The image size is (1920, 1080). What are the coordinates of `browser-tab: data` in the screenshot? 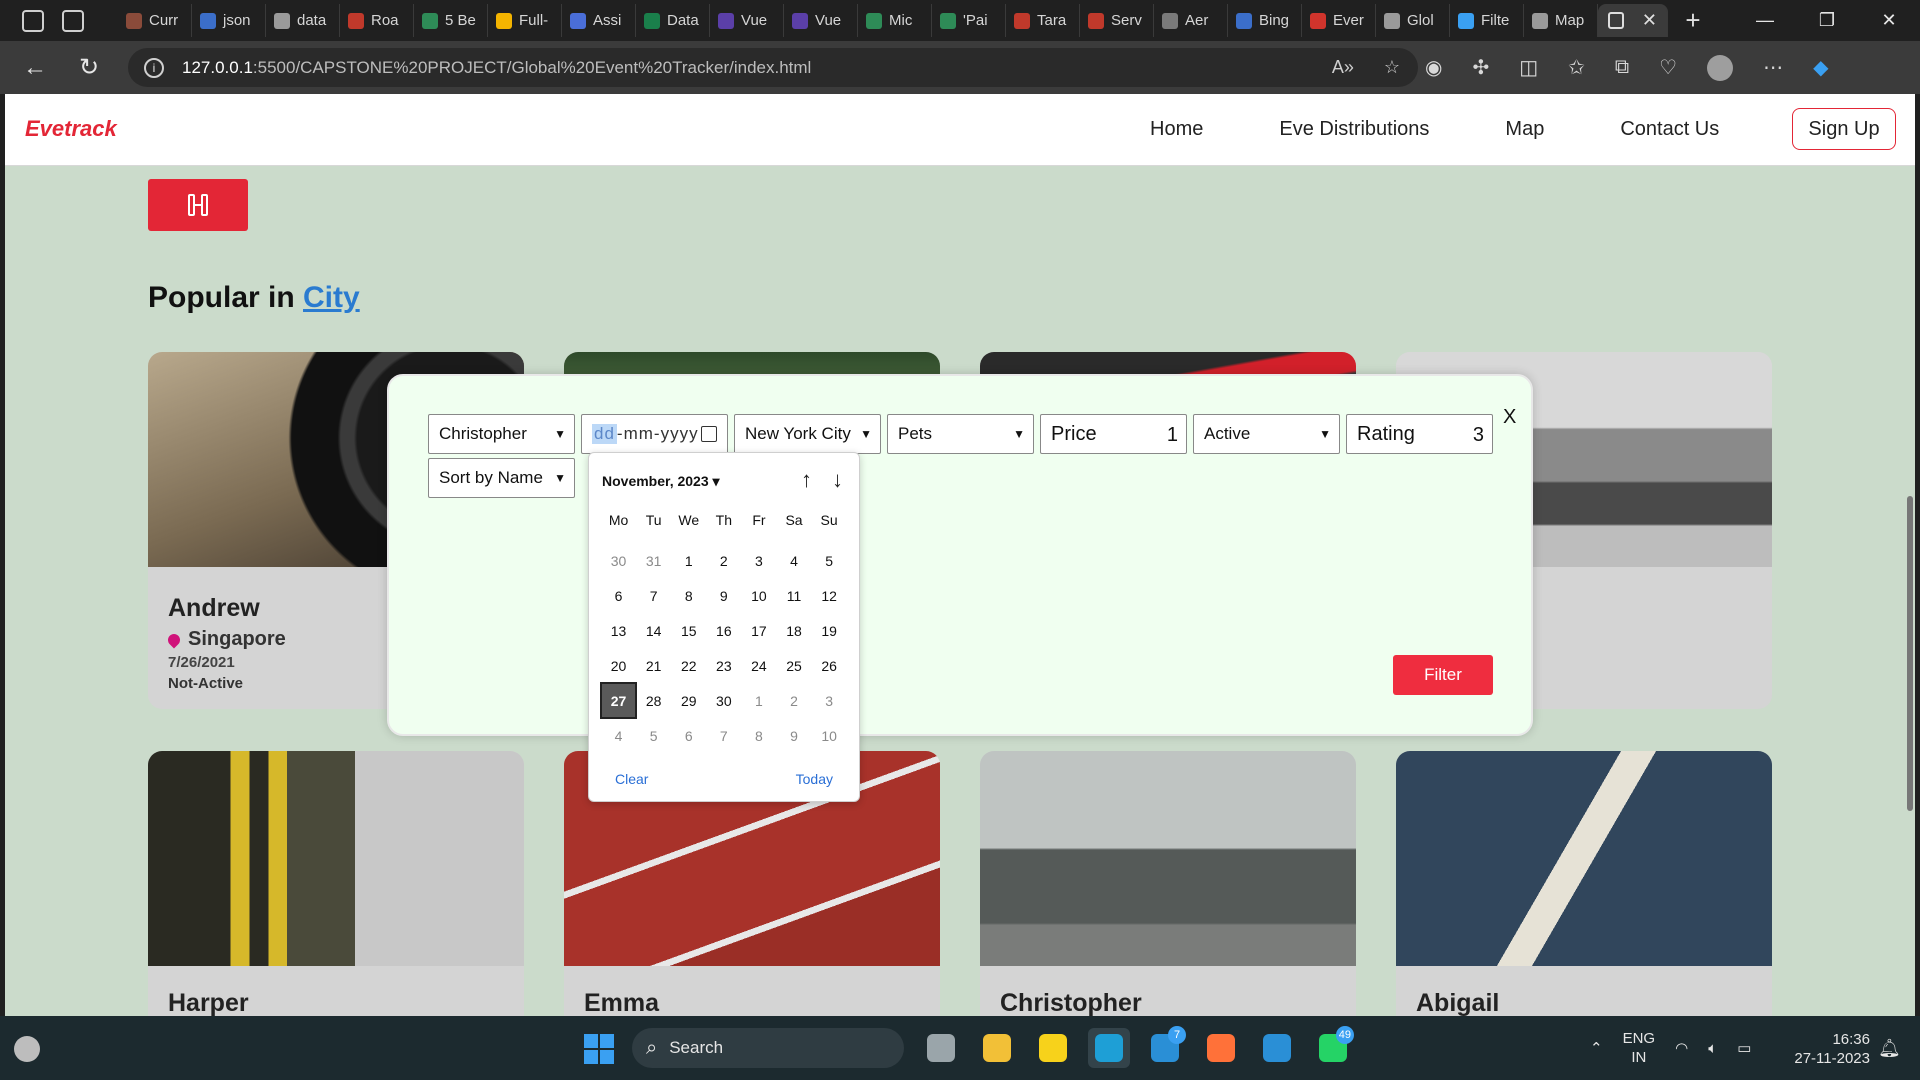 It's located at (303, 20).